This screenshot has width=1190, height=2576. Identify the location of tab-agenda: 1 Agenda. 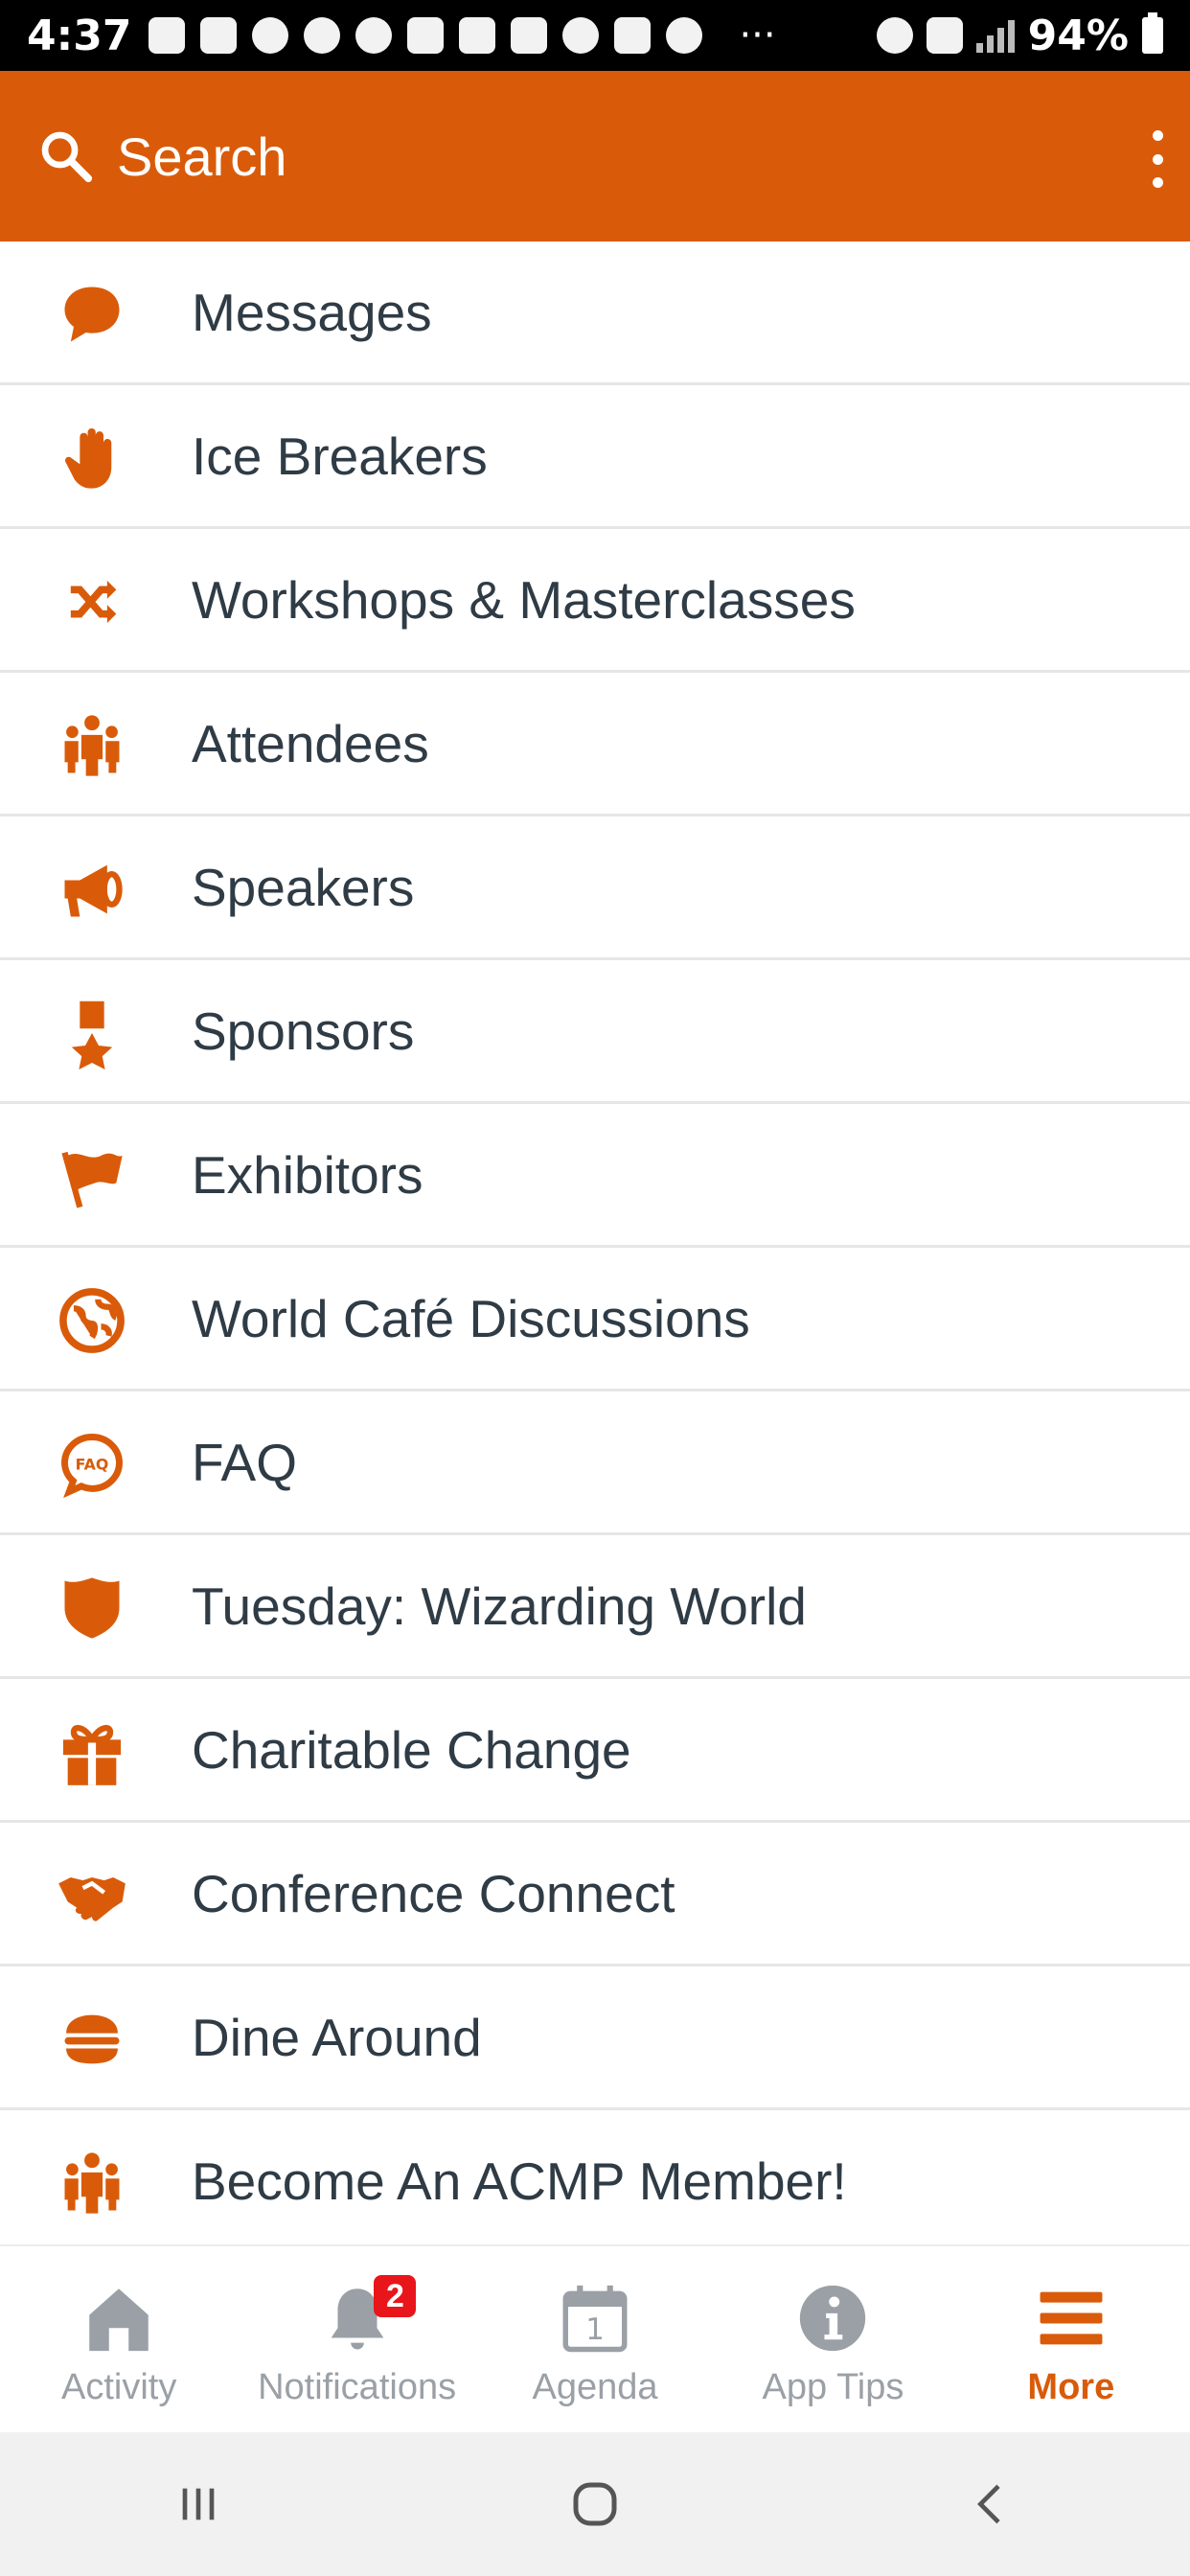
(595, 2340).